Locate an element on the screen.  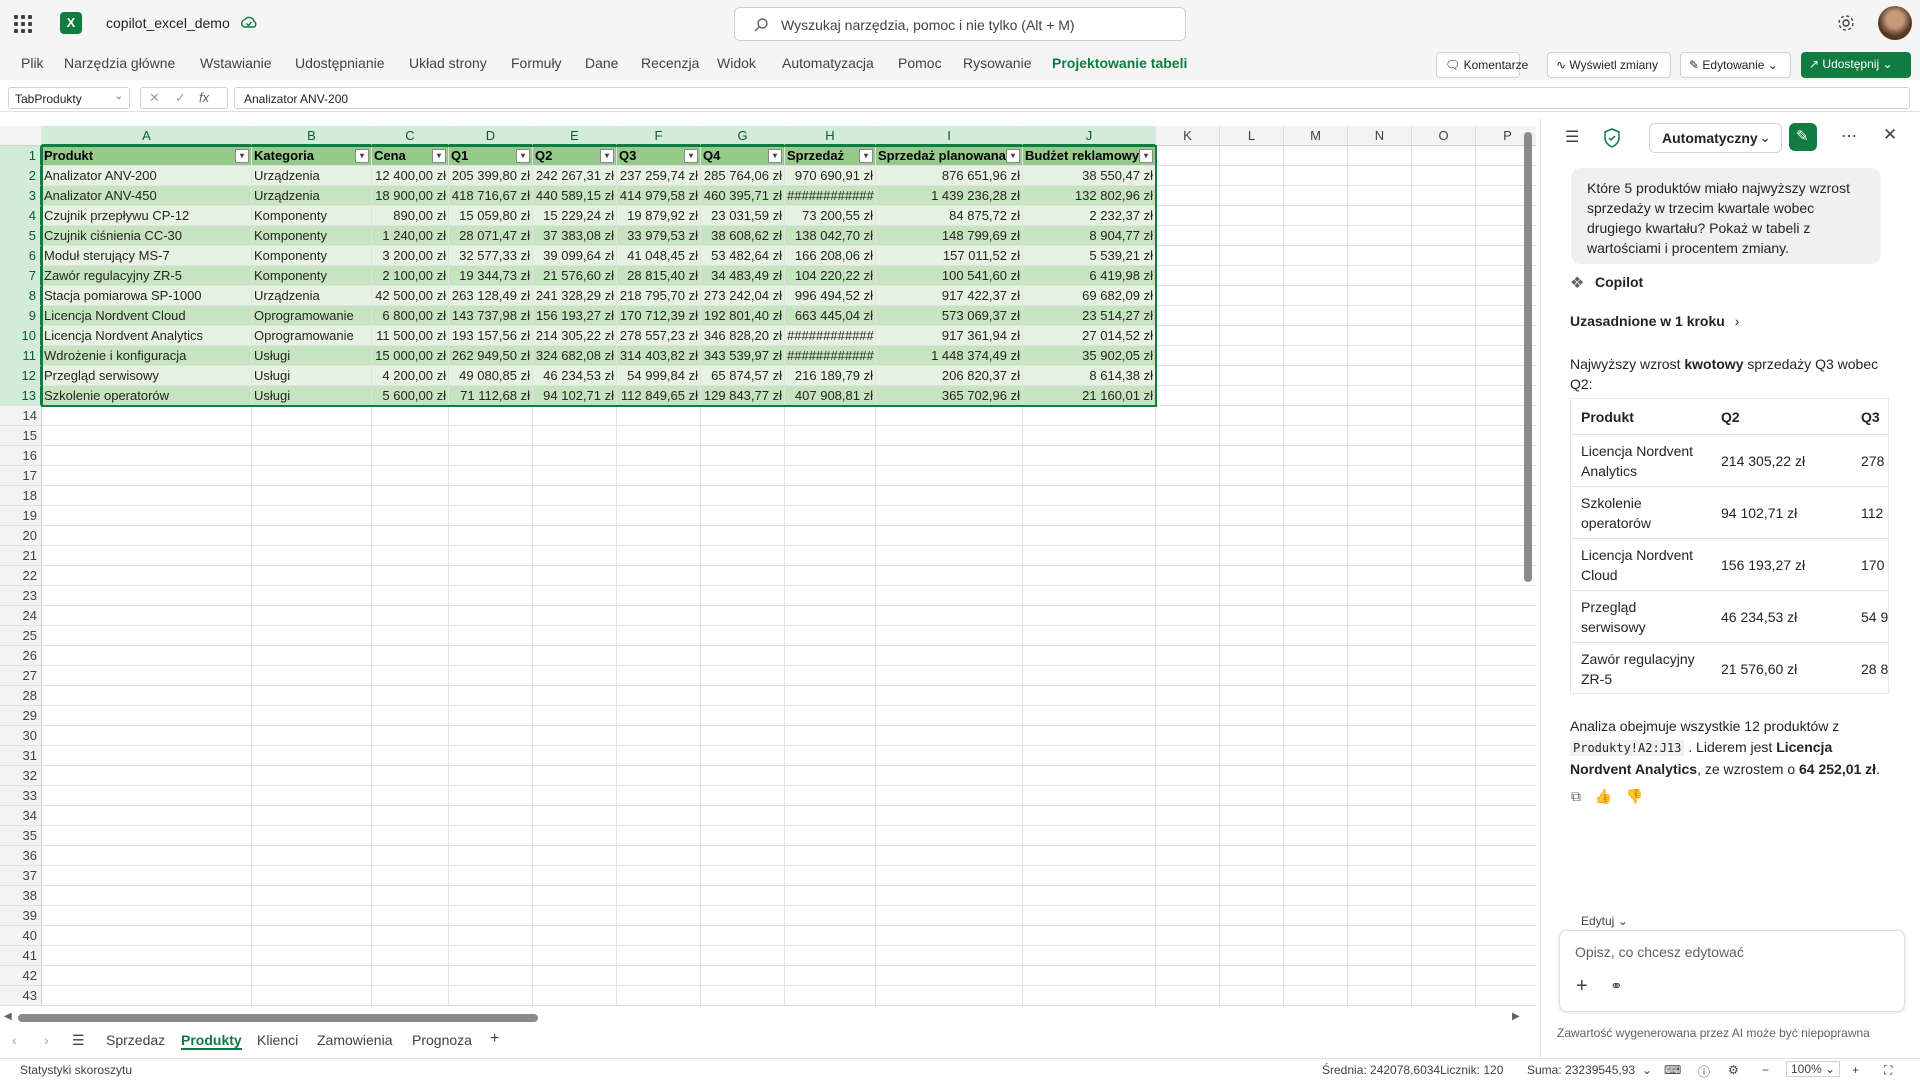
table-cell: Przegląd serwisowy is located at coordinates (147, 376).